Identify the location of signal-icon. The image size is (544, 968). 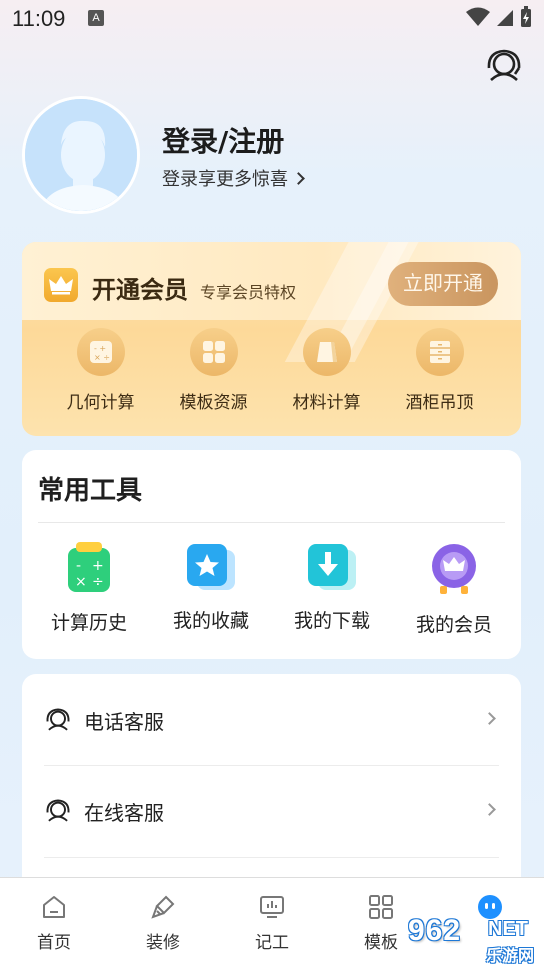
(505, 18).